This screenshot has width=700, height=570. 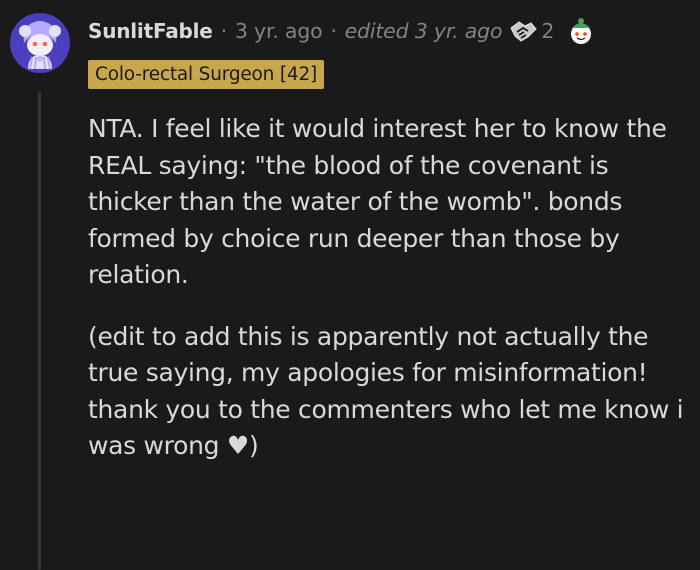 What do you see at coordinates (548, 31) in the screenshot?
I see `award-count: 2` at bounding box center [548, 31].